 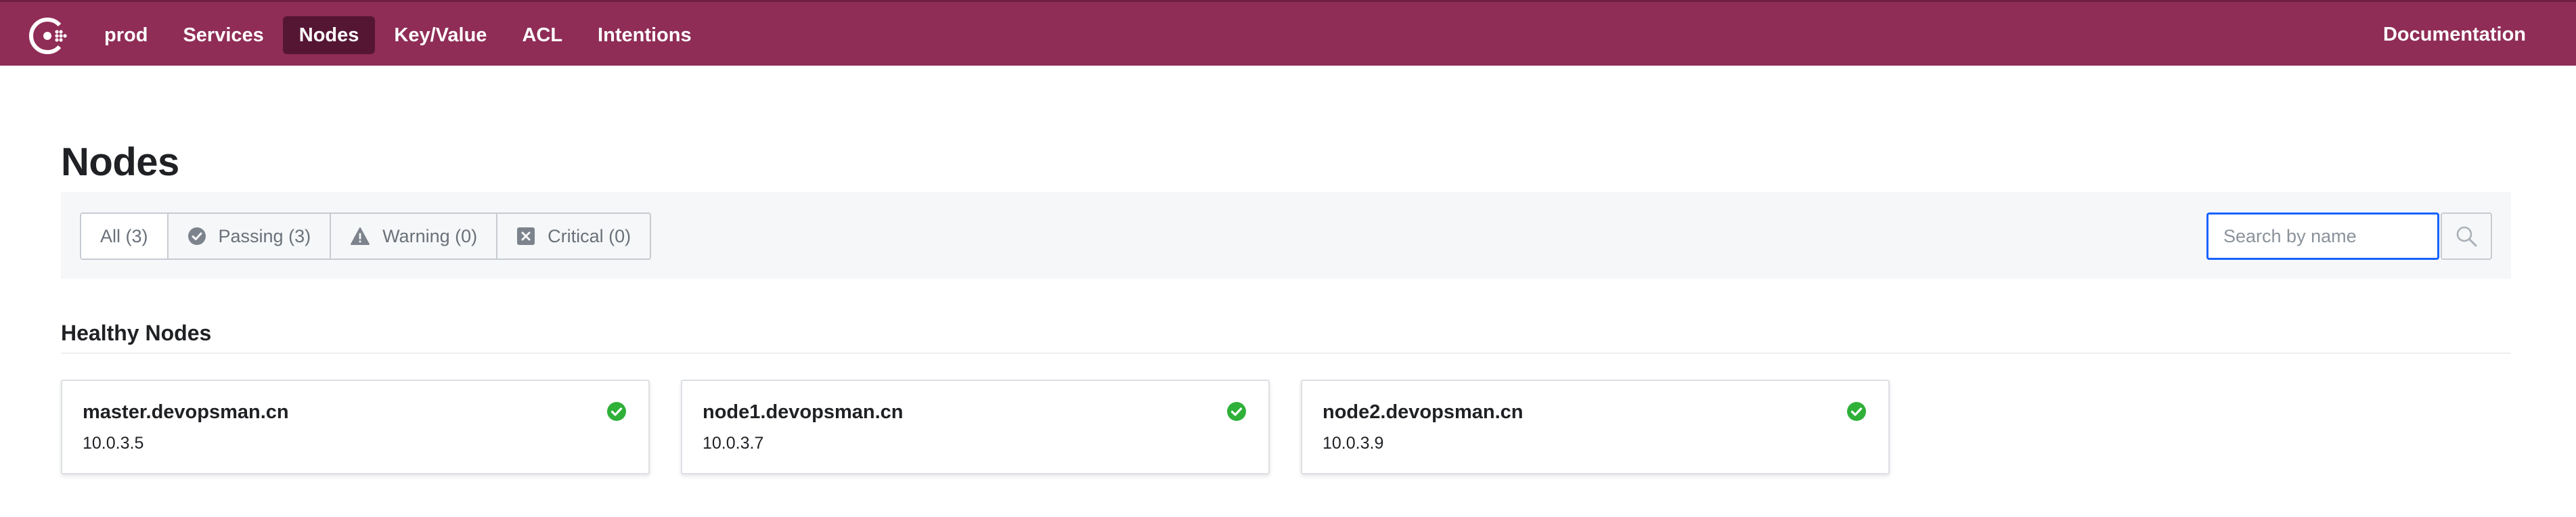 I want to click on node-name: node2.devopsman.cn, so click(x=1423, y=412).